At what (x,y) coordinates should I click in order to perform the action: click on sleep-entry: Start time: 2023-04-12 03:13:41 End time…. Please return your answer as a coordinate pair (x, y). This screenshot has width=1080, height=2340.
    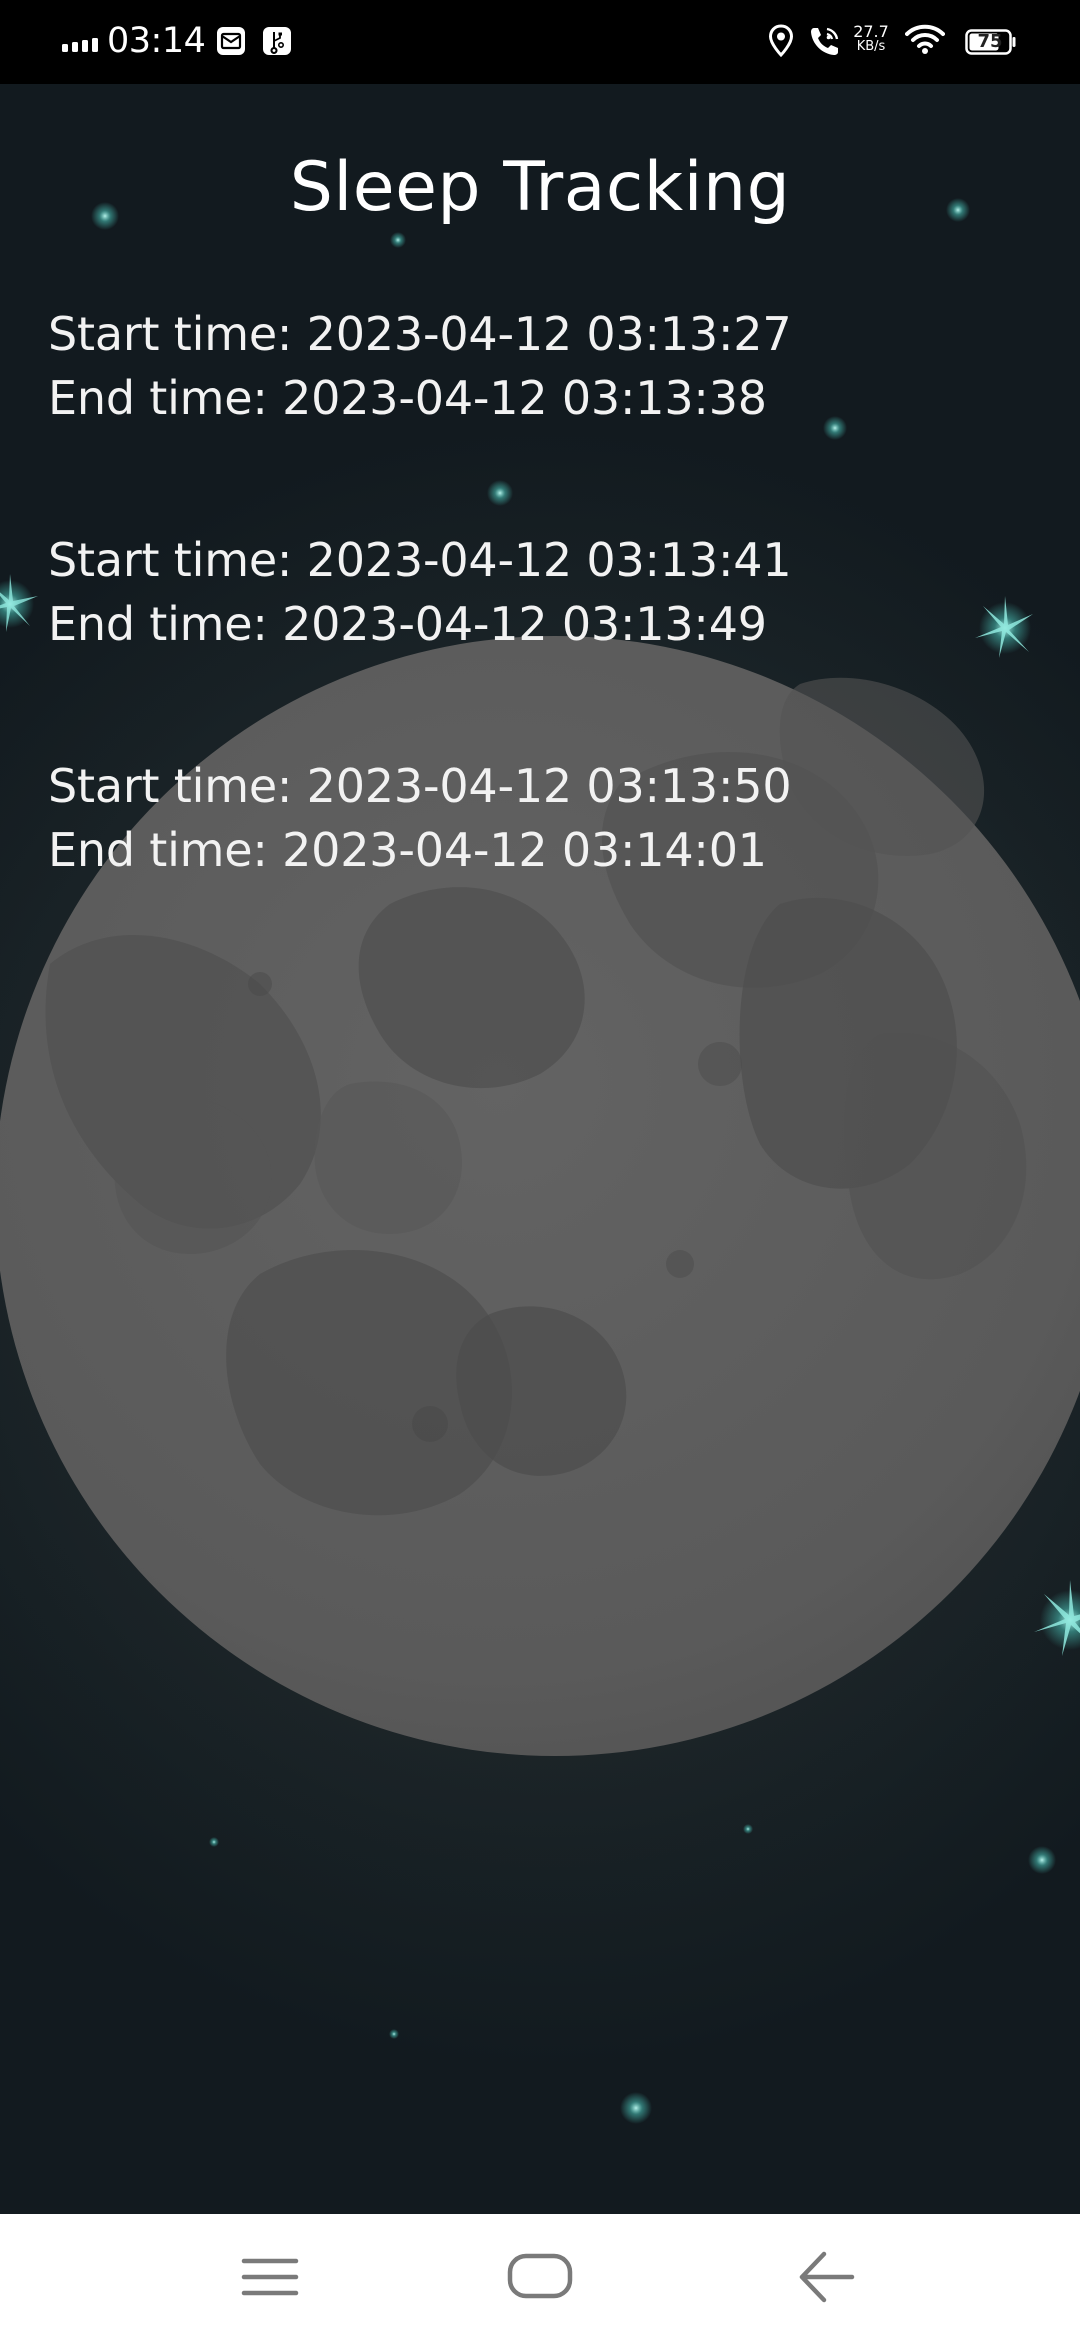
    Looking at the image, I should click on (420, 592).